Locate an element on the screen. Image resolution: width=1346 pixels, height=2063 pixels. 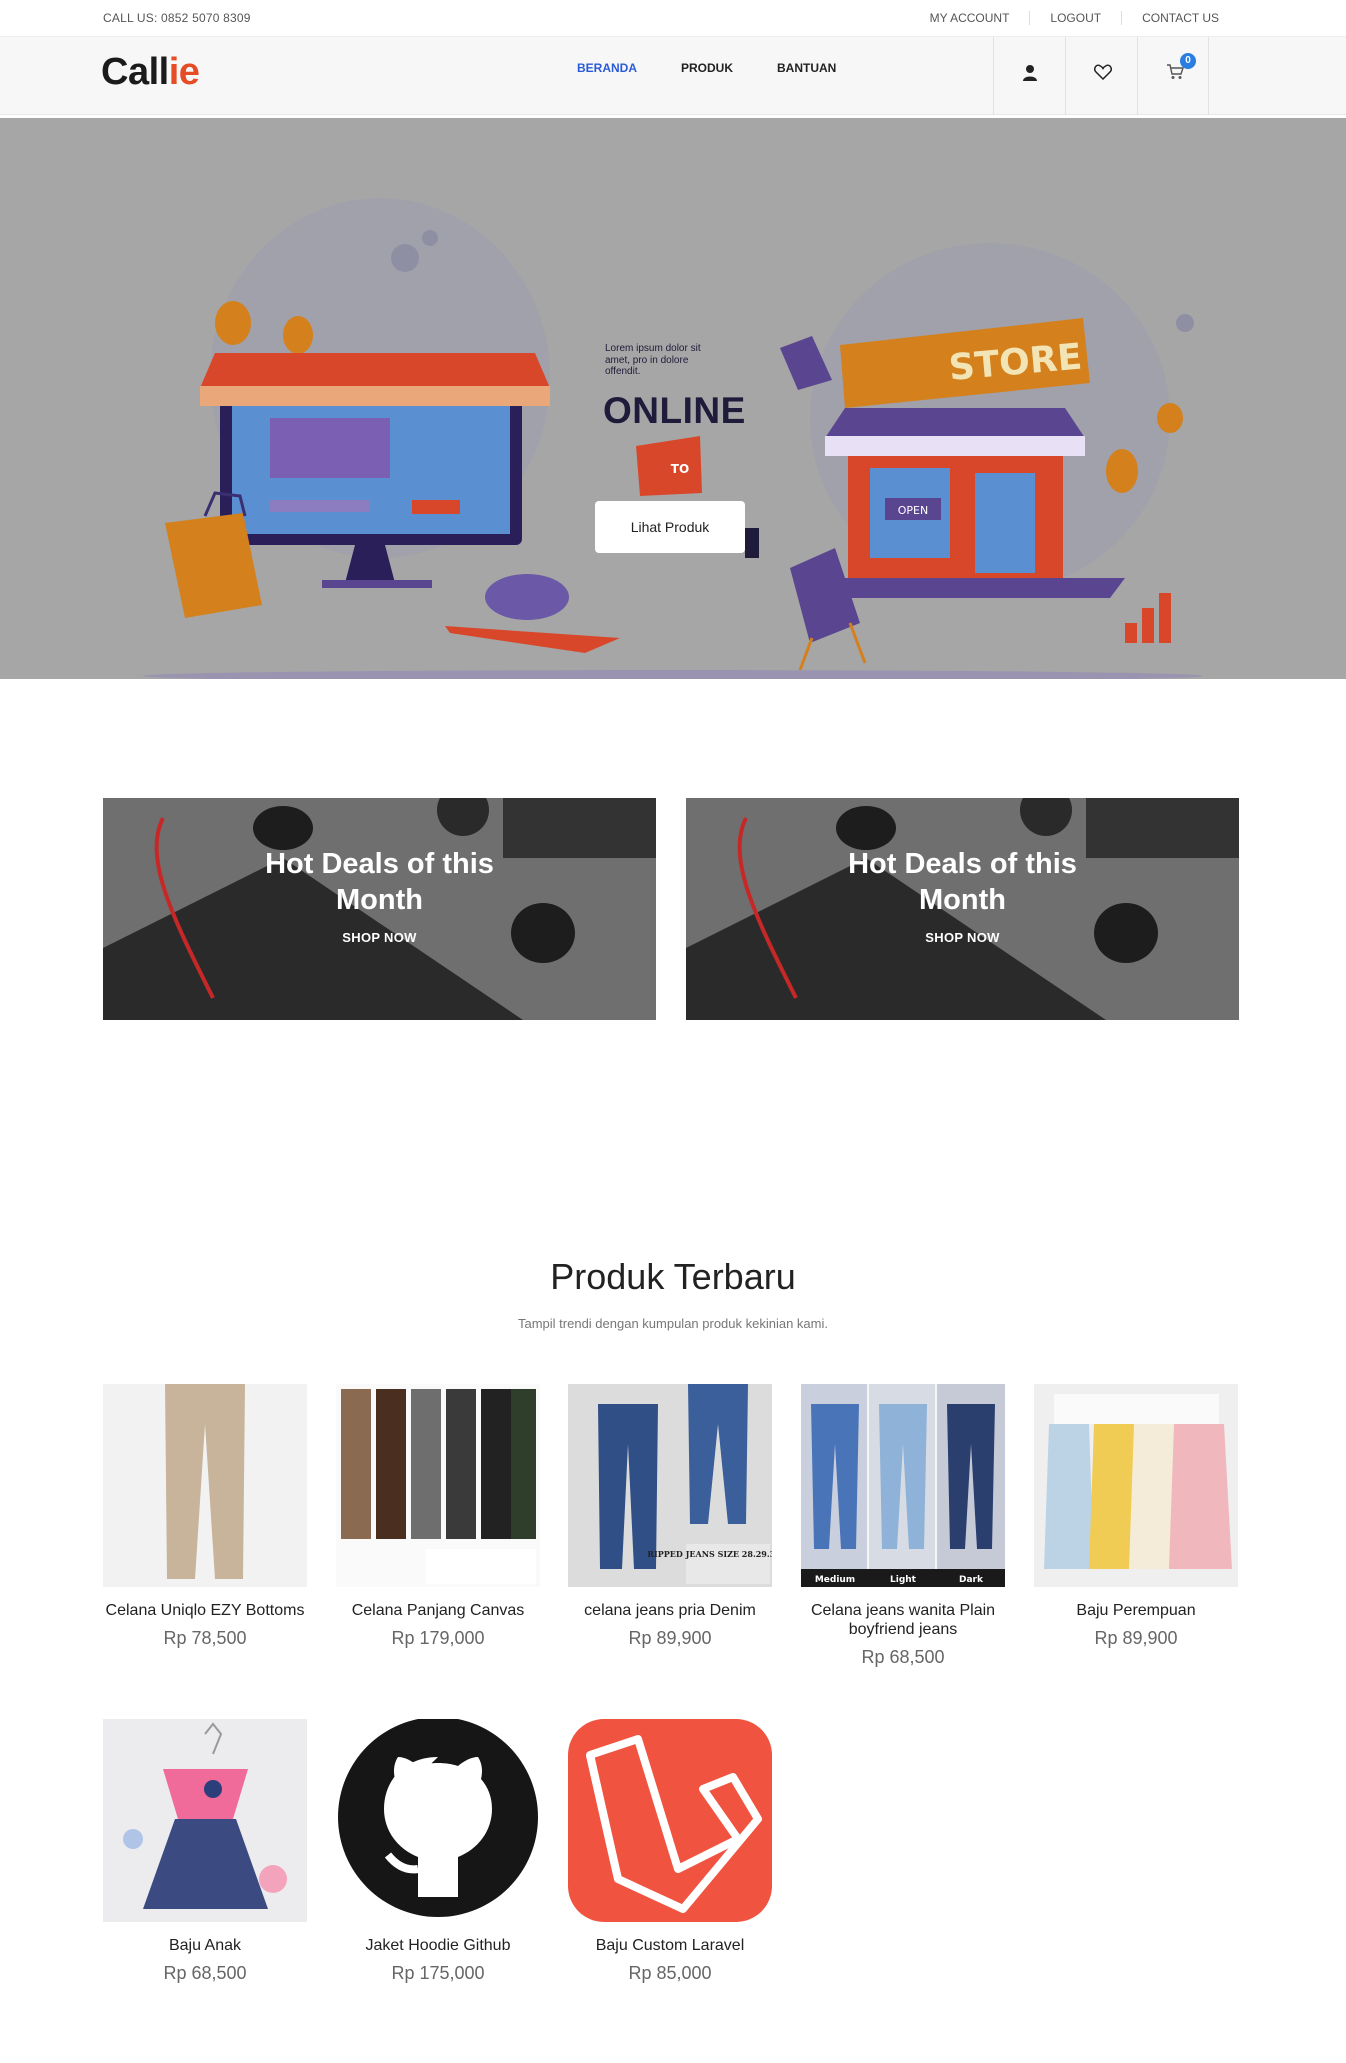
wishlist-button is located at coordinates (1101, 76).